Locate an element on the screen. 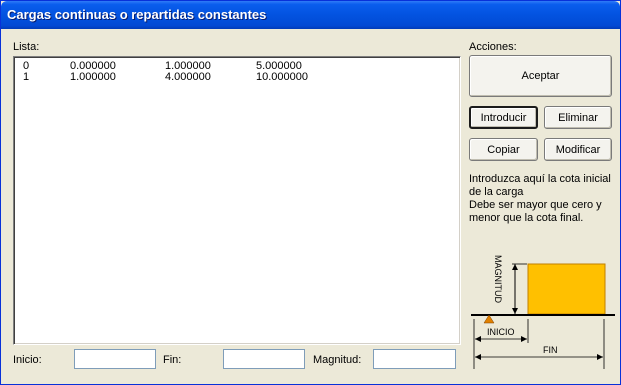 This screenshot has height=385, width=621. copy-button: Copiar is located at coordinates (503, 149).